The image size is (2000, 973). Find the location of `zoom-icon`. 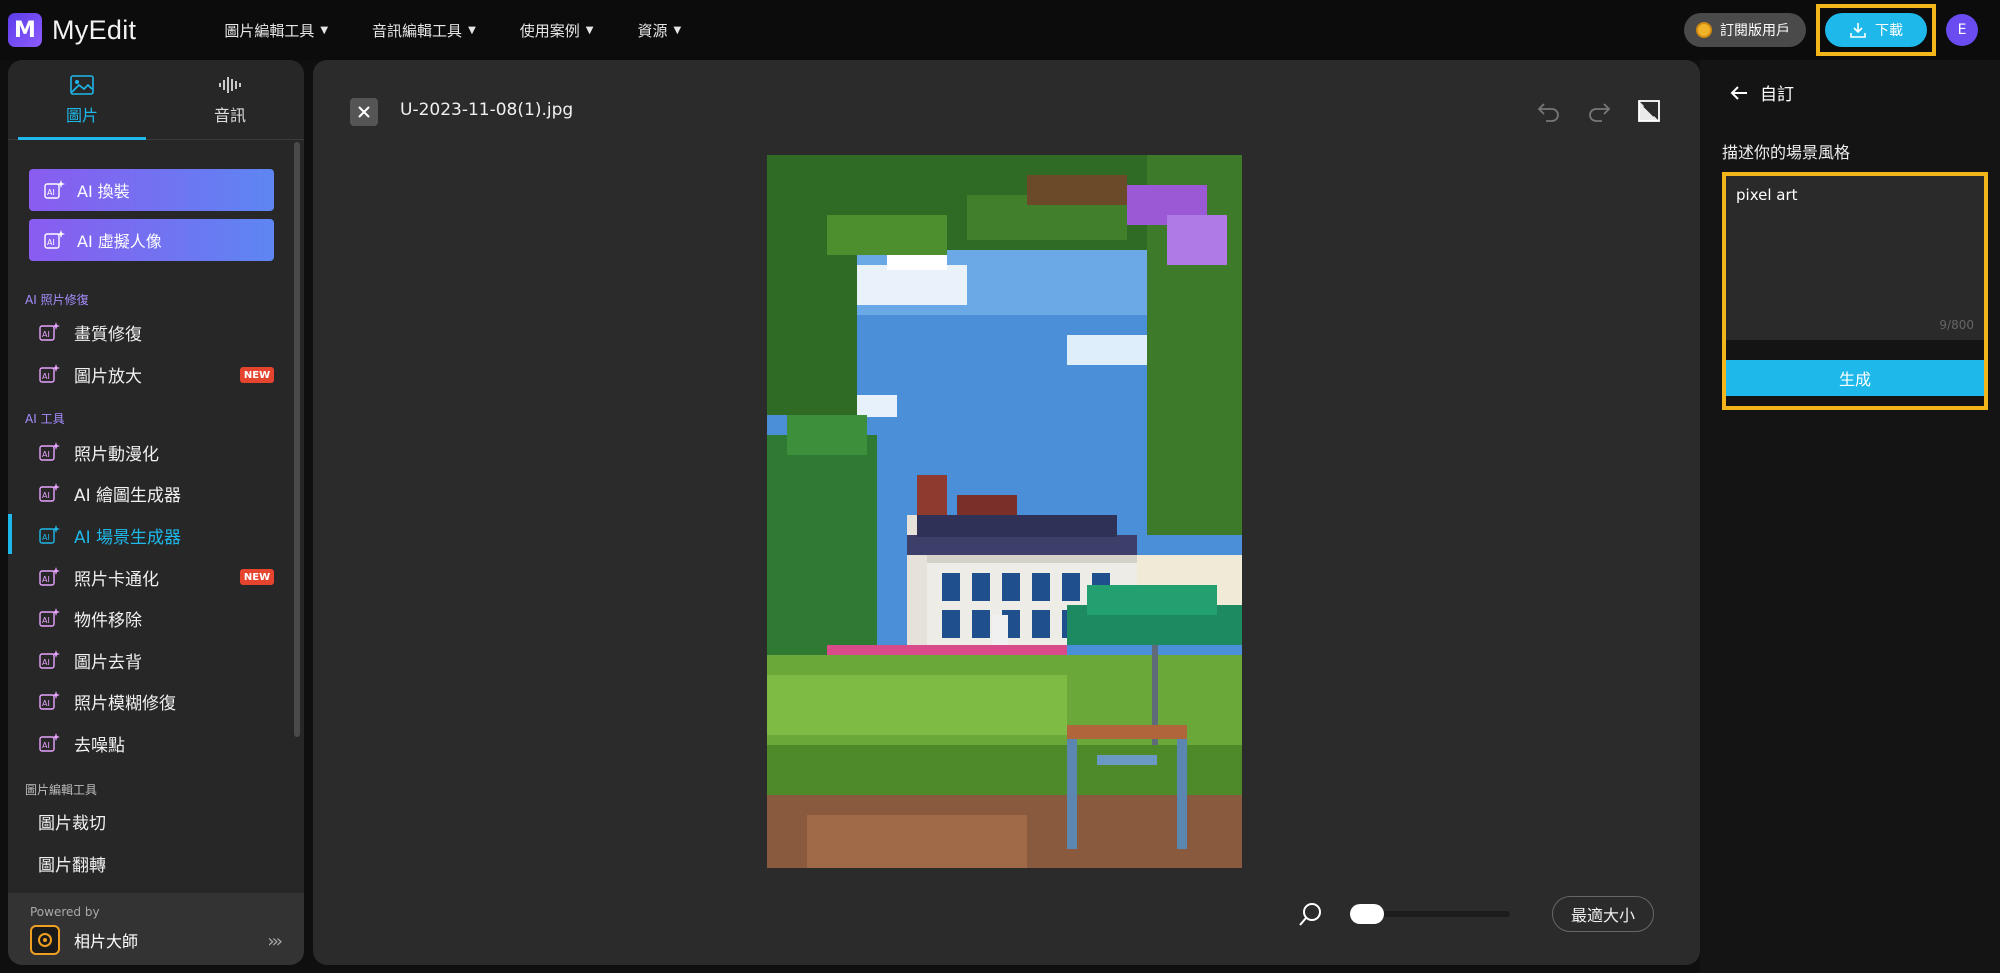

zoom-icon is located at coordinates (1310, 914).